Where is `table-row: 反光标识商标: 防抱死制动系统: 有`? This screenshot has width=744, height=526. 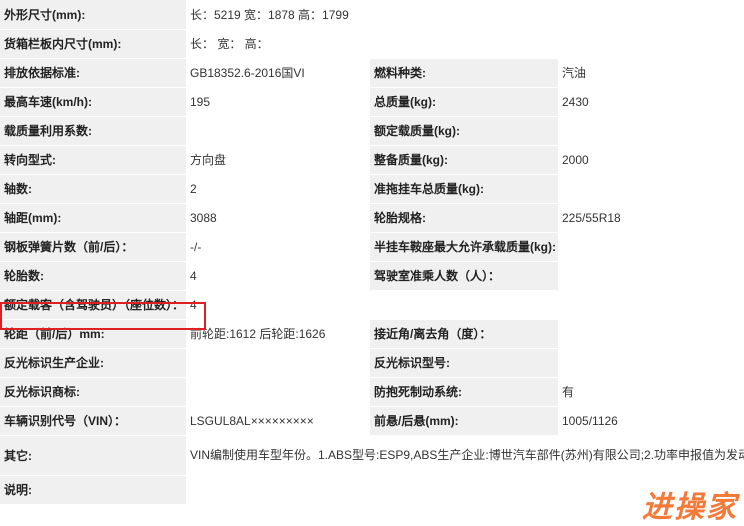
table-row: 反光标识商标: 防抱死制动系统: 有 is located at coordinates (372, 392).